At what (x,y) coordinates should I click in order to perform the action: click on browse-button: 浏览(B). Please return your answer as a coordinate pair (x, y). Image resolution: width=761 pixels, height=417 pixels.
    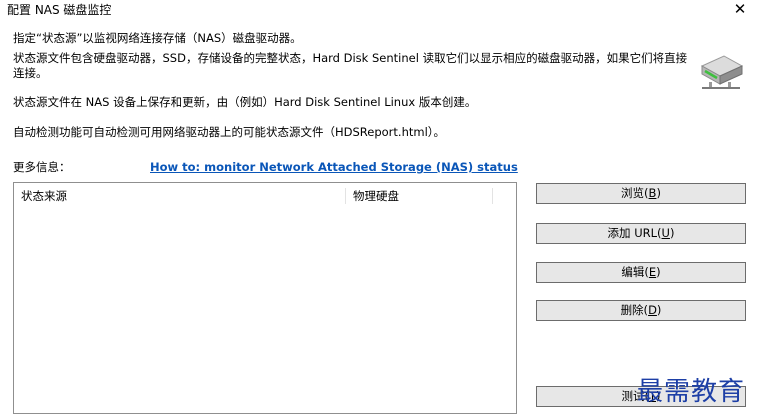
    Looking at the image, I should click on (641, 193).